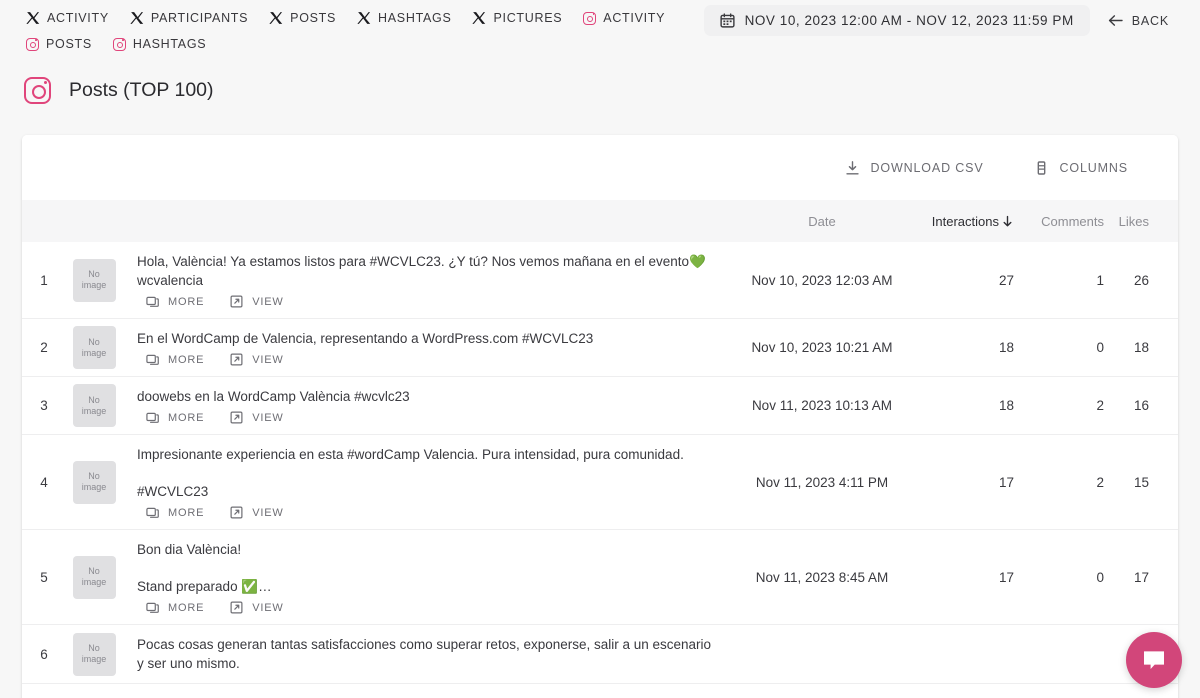 The image size is (1200, 698). I want to click on column-header-content, so click(427, 221).